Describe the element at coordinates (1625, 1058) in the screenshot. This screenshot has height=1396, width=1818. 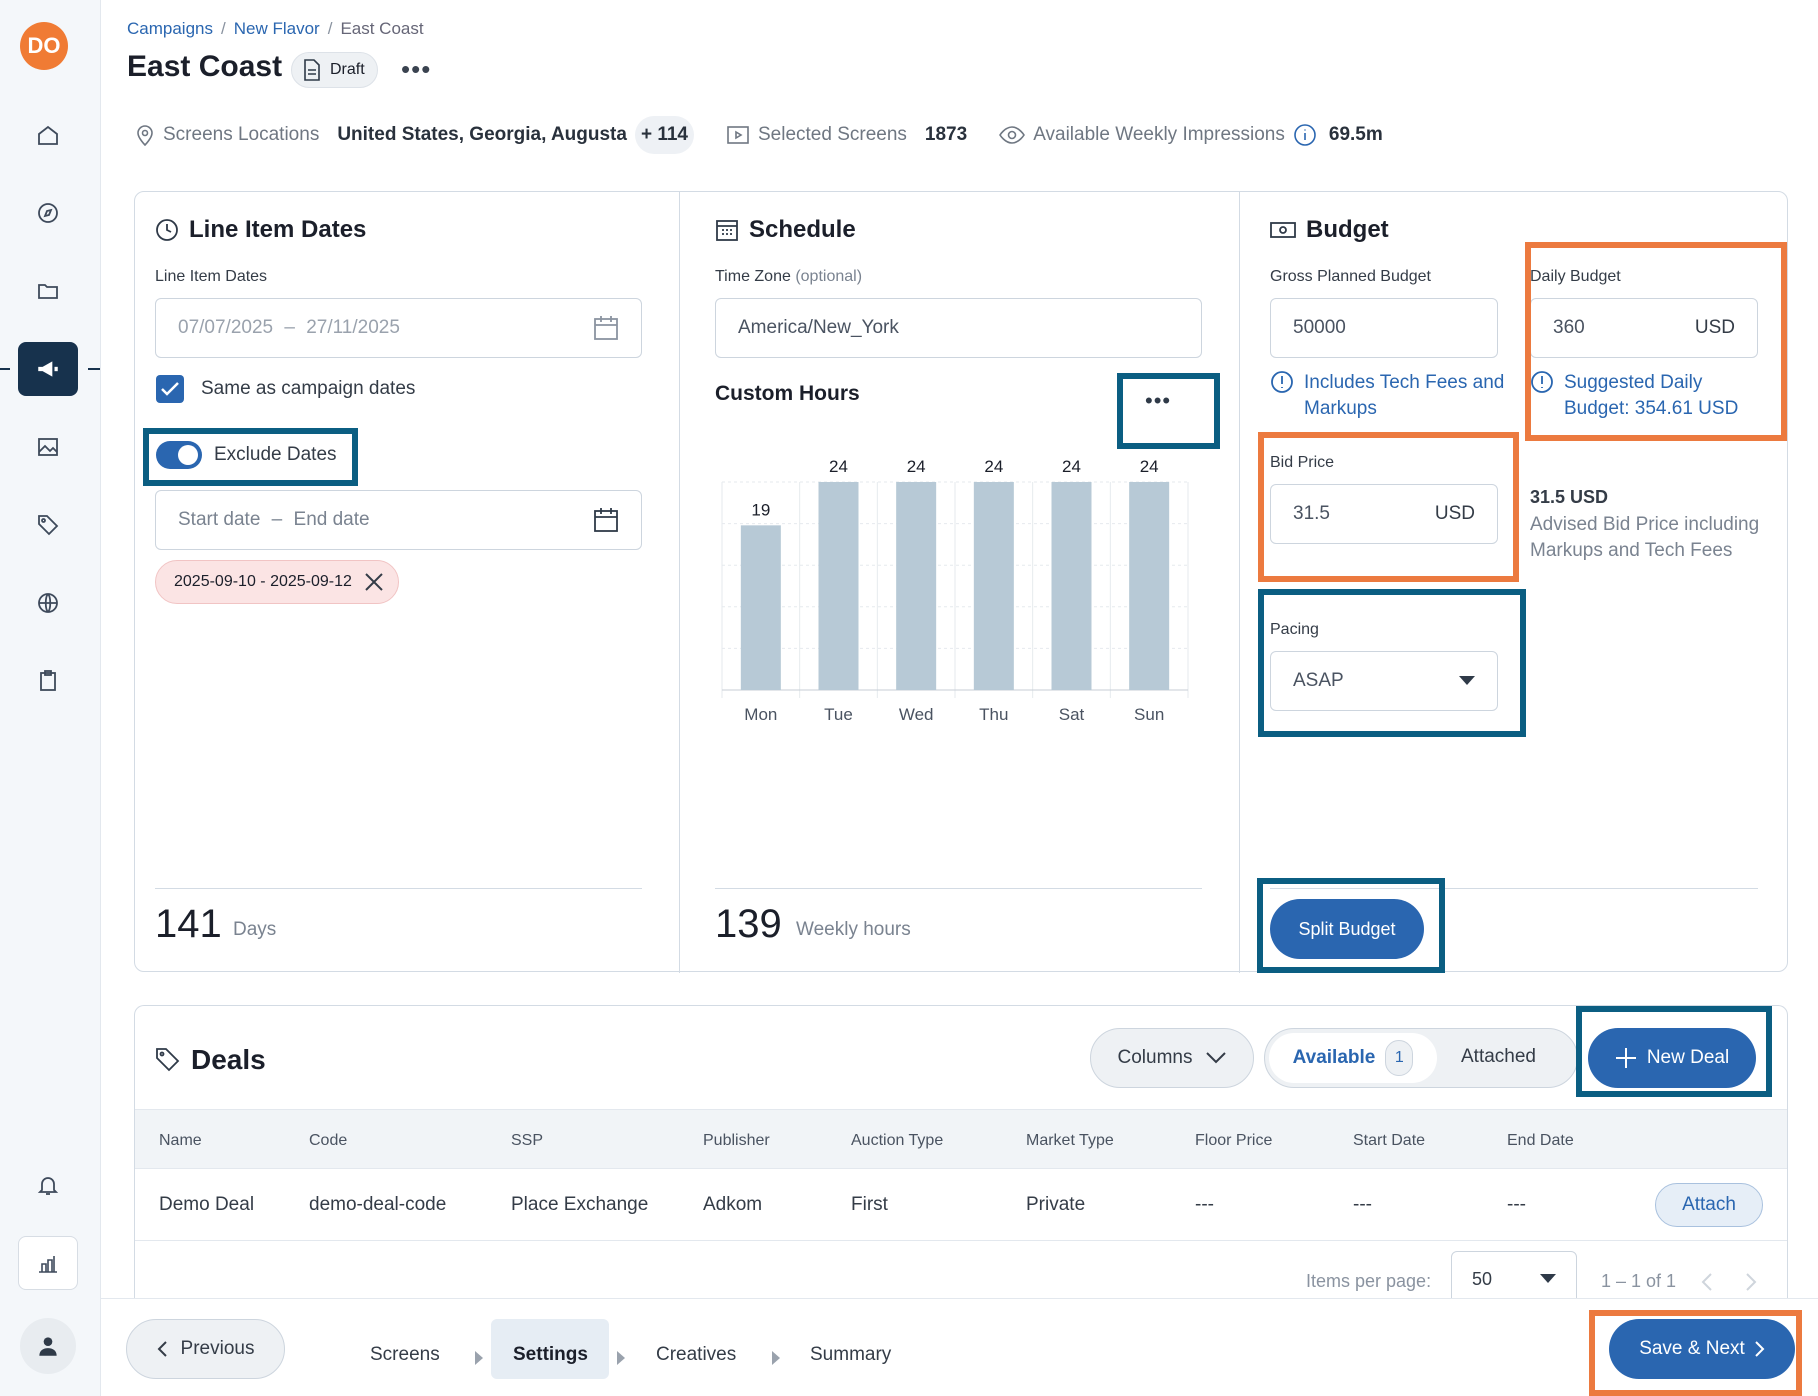
I see `plus-icon` at that location.